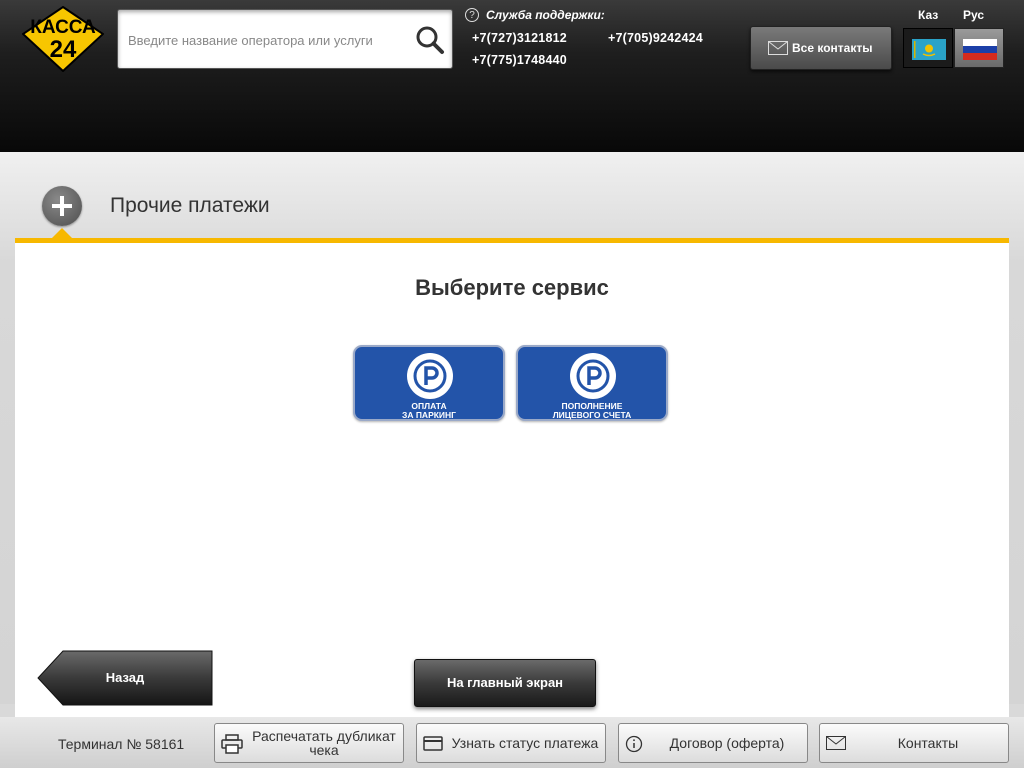 This screenshot has height=768, width=1024. Describe the element at coordinates (545, 15) in the screenshot. I see `support-title: Служба поддержки:` at that location.